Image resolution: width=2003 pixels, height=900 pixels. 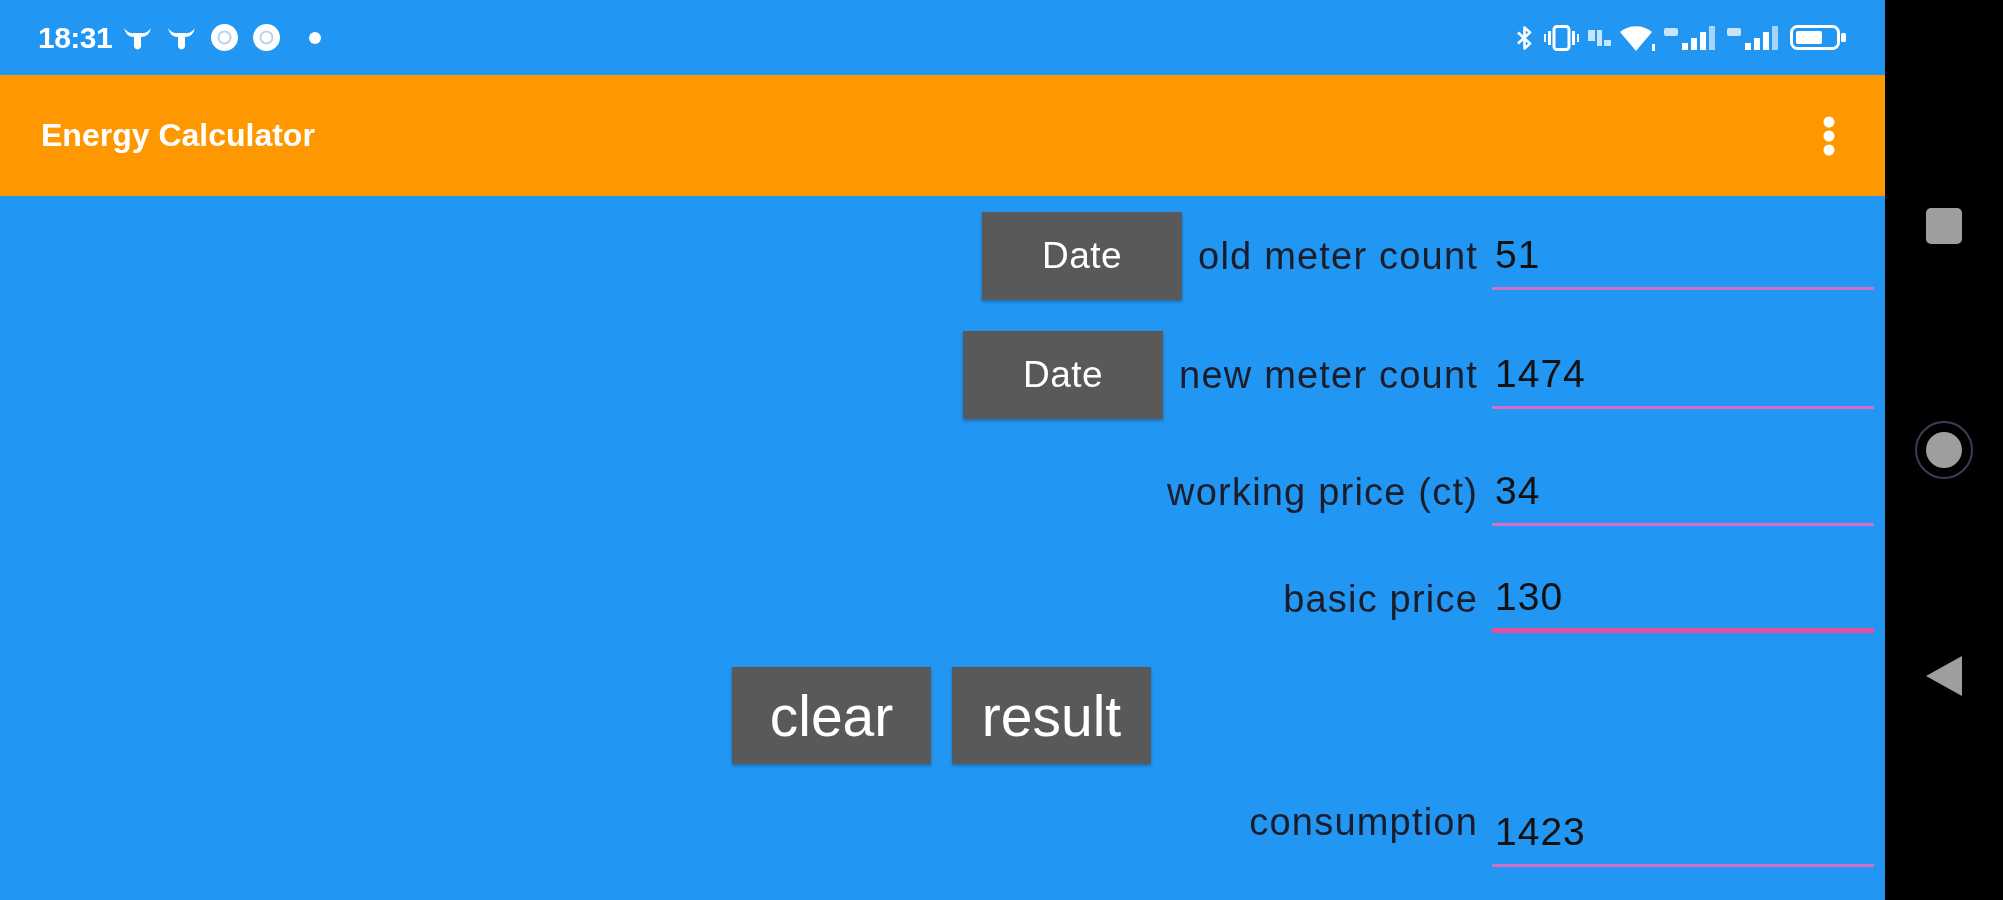 What do you see at coordinates (1363, 822) in the screenshot?
I see `field-label: consumption` at bounding box center [1363, 822].